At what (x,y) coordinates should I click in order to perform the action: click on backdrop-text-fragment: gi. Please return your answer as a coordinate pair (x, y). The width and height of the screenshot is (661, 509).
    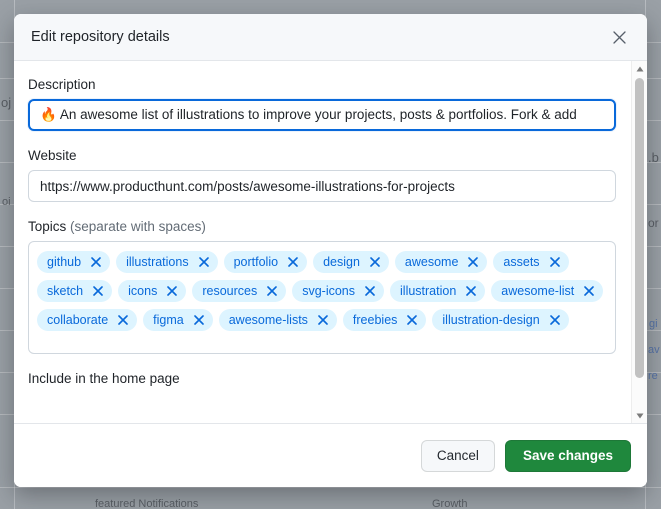
    Looking at the image, I should click on (653, 324).